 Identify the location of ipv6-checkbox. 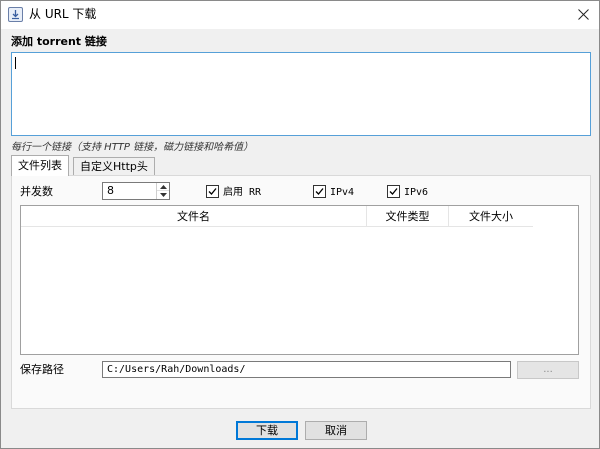
(393, 191).